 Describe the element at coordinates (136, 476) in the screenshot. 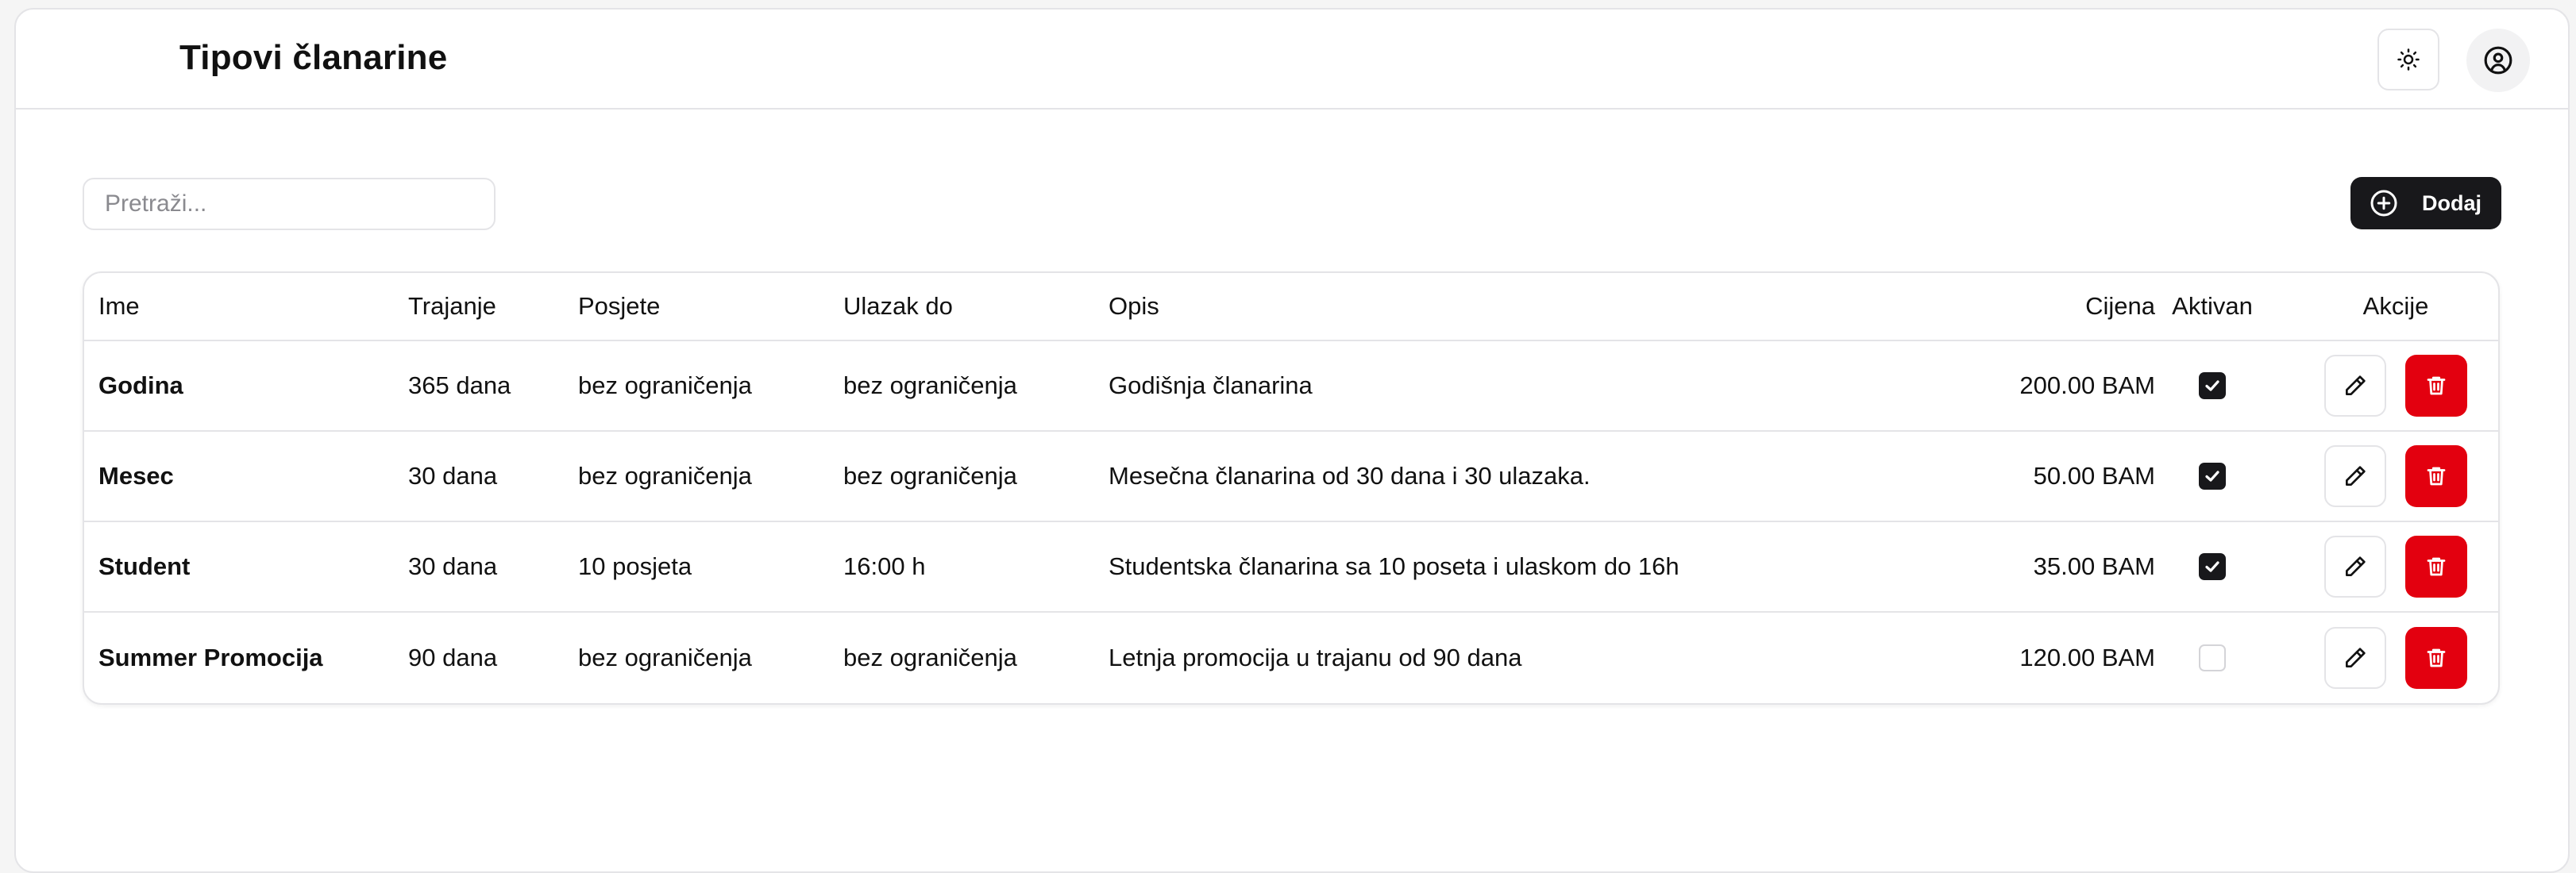

I see `row-name: Mesec` at that location.